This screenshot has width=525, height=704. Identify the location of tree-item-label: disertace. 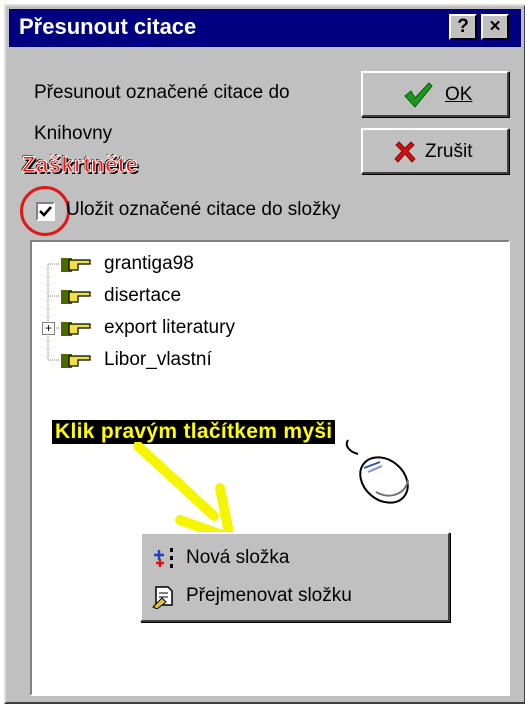
(143, 295).